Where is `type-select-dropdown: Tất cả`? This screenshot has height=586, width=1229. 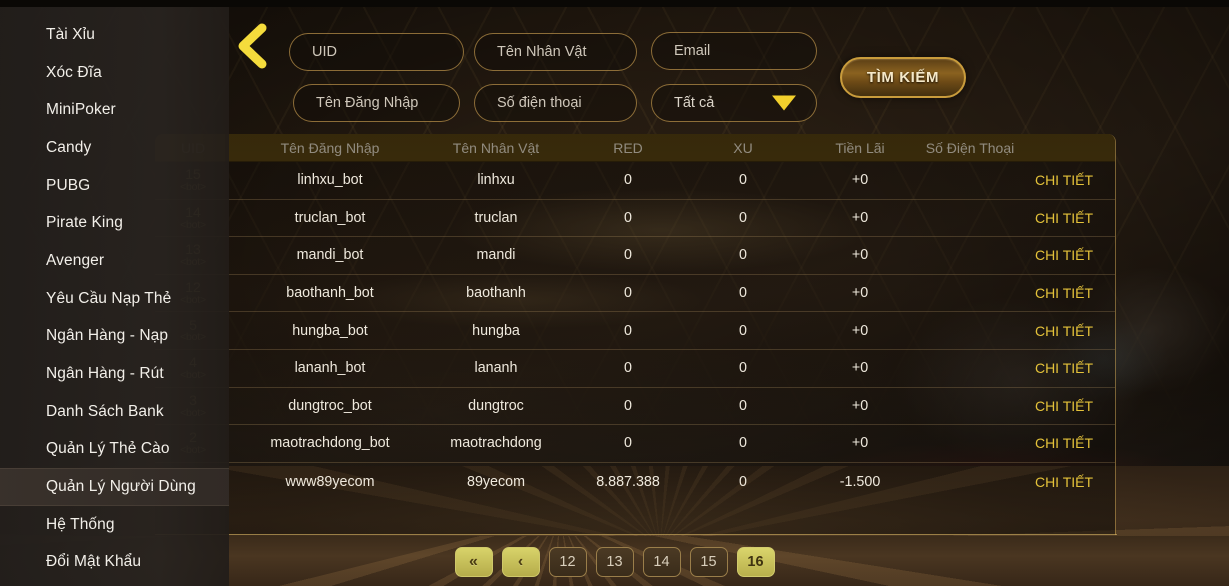
type-select-dropdown: Tất cả is located at coordinates (734, 103).